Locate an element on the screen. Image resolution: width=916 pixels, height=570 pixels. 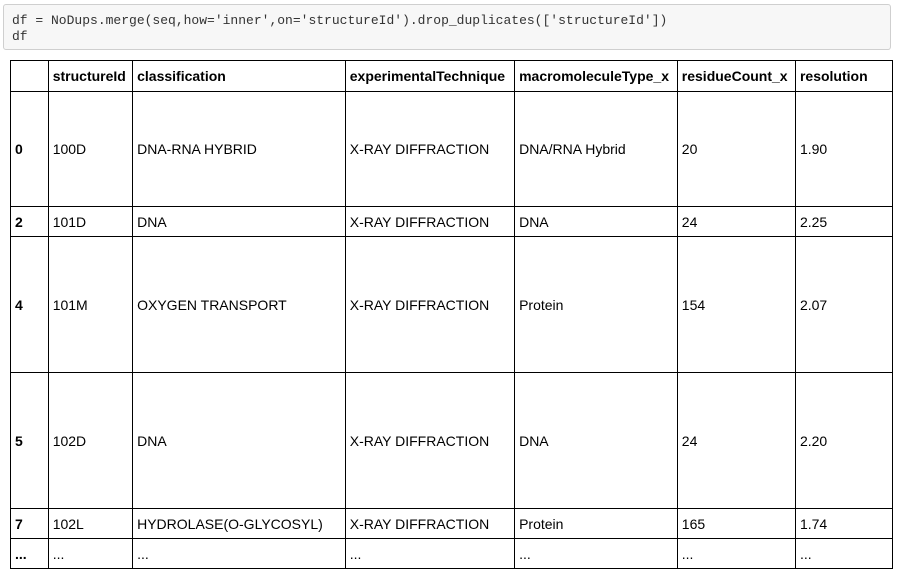
table-cell: HYDROLASE(O-GLYCOSYL) is located at coordinates (239, 523).